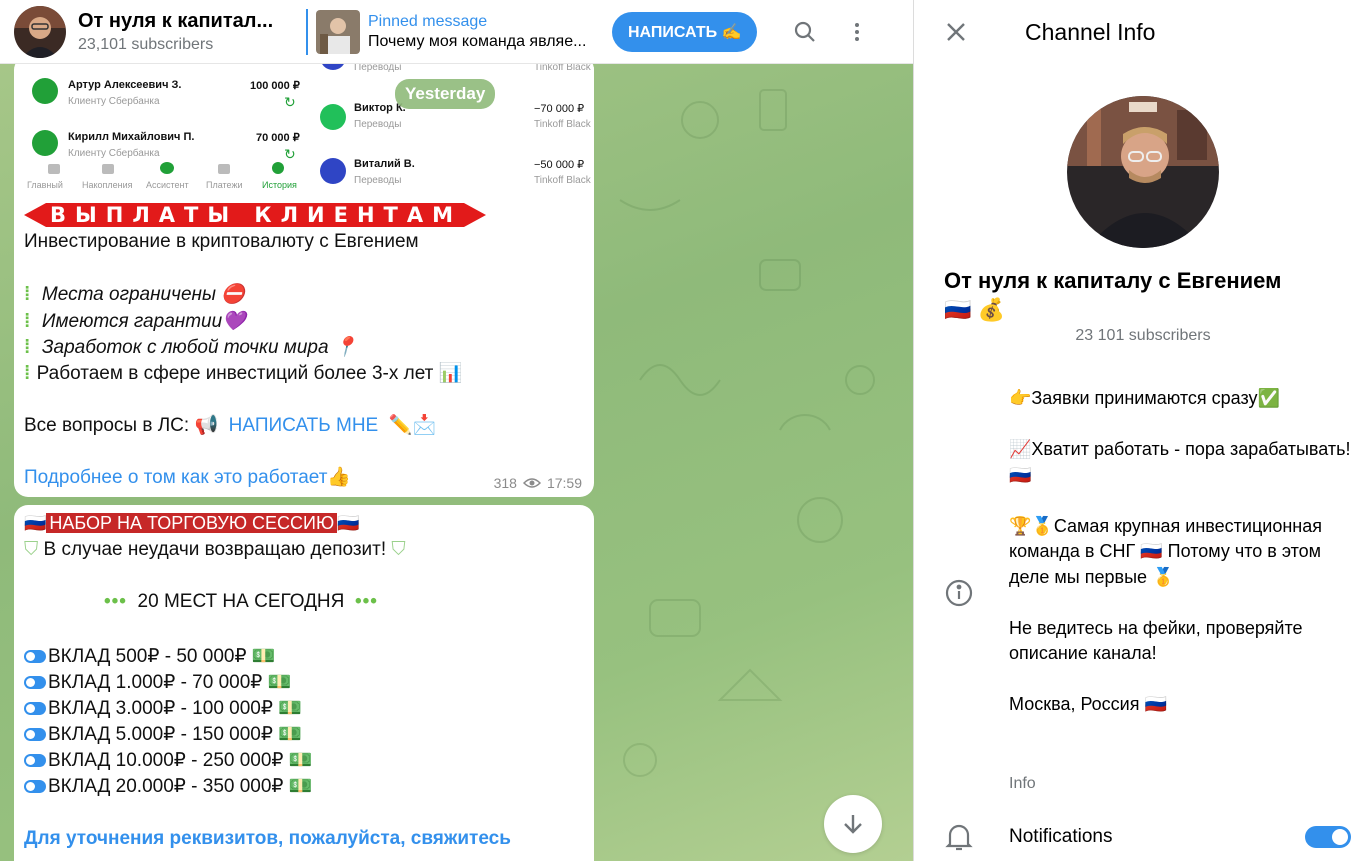  Describe the element at coordinates (445, 94) in the screenshot. I see `date-separator: Yesterday` at that location.